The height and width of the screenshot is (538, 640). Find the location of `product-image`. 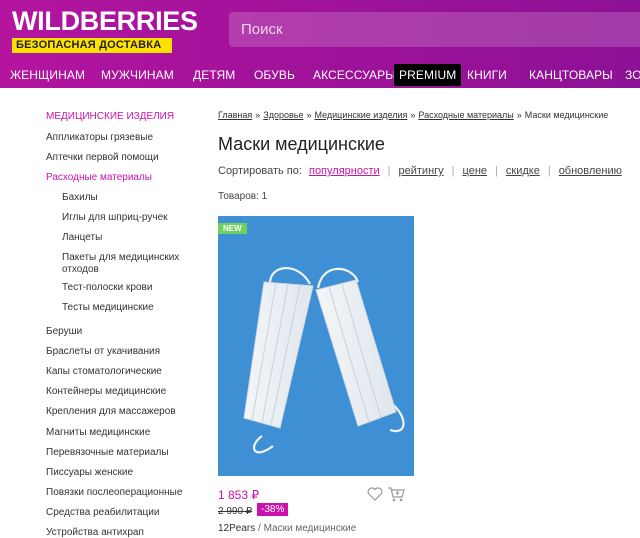

product-image is located at coordinates (316, 346).